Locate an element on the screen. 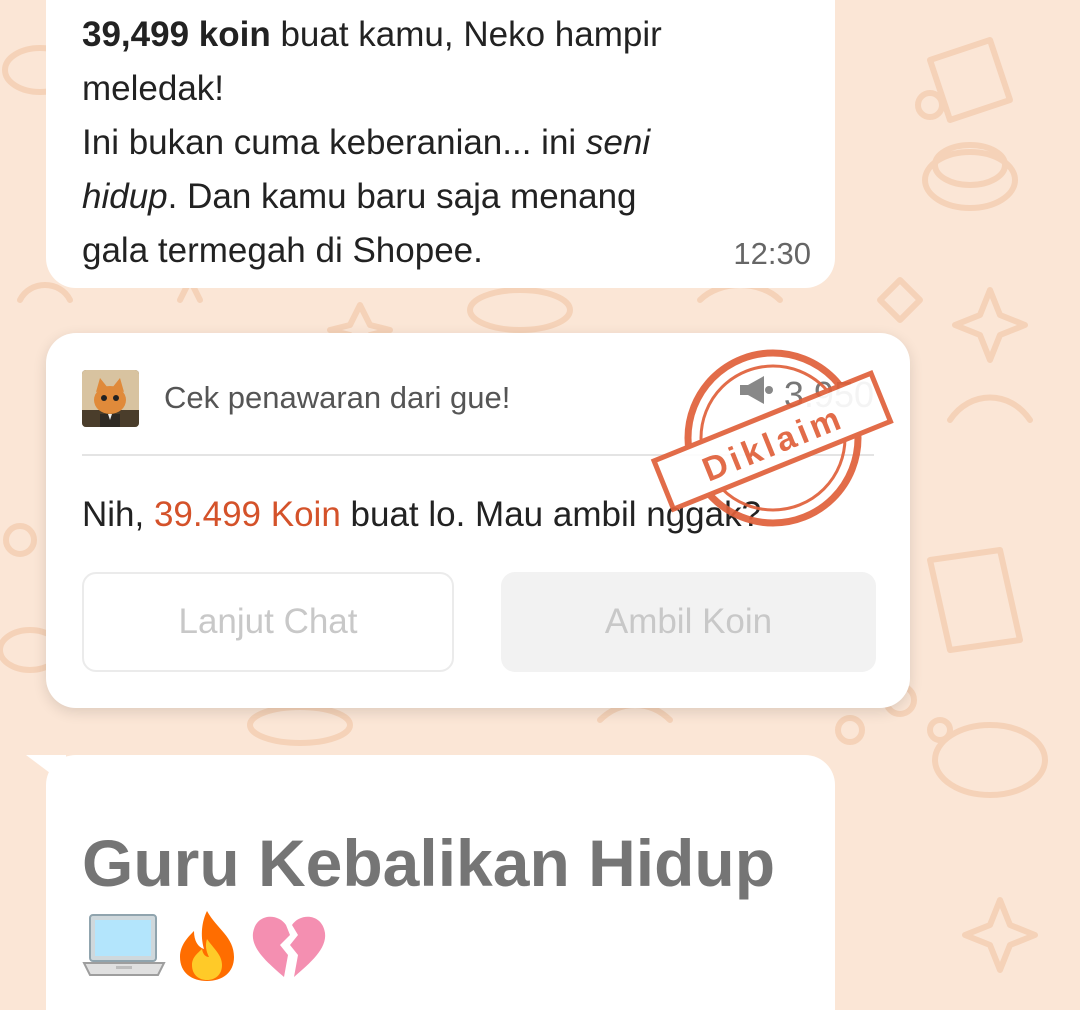 The image size is (1080, 1010). offer-amount: 39.499 Koin is located at coordinates (247, 514).